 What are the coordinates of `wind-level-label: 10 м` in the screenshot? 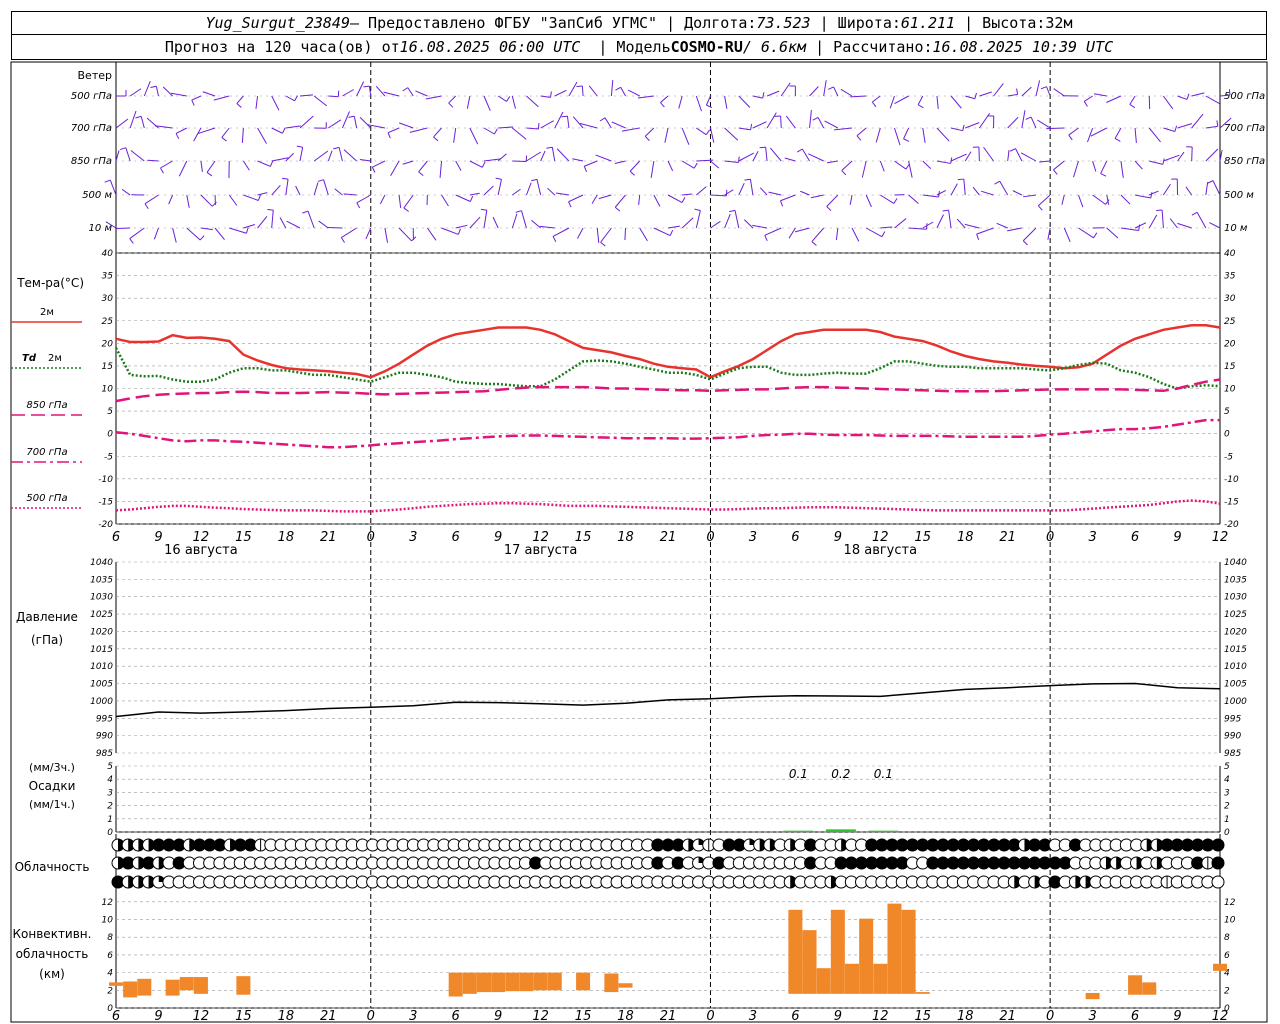 It's located at (101, 228).